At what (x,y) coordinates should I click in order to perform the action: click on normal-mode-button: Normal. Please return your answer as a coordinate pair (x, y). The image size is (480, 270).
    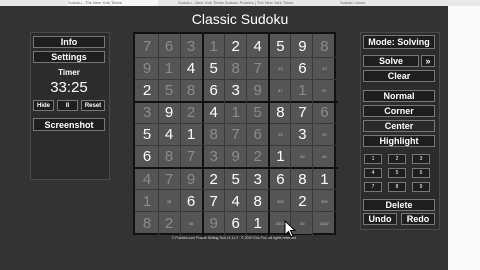
    Looking at the image, I should click on (399, 96).